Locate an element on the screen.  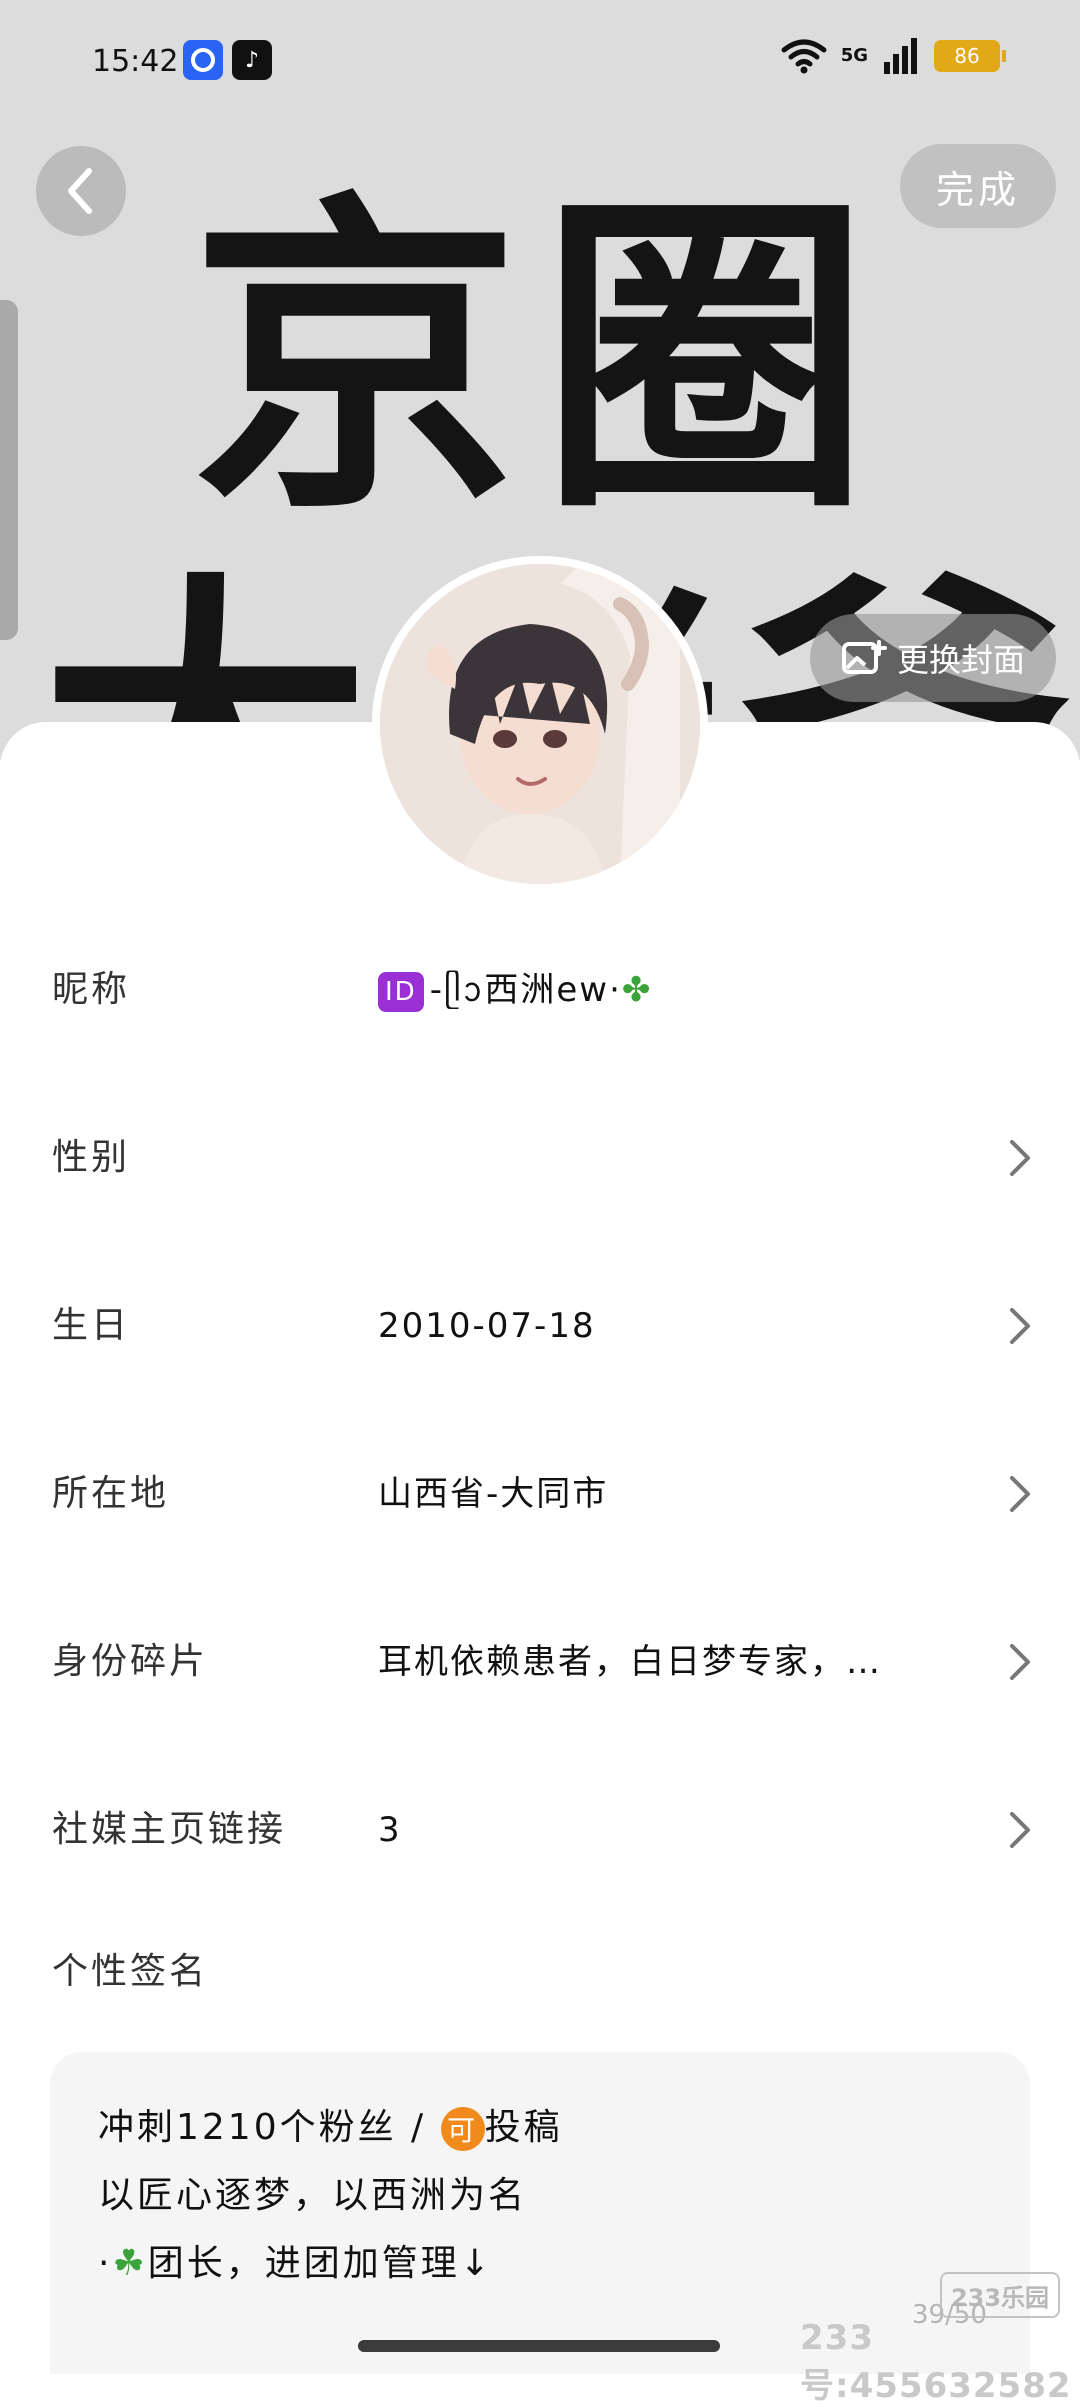
signature-line-1: 冲刺1210个粉丝 / 可投稿 is located at coordinates (330, 2124).